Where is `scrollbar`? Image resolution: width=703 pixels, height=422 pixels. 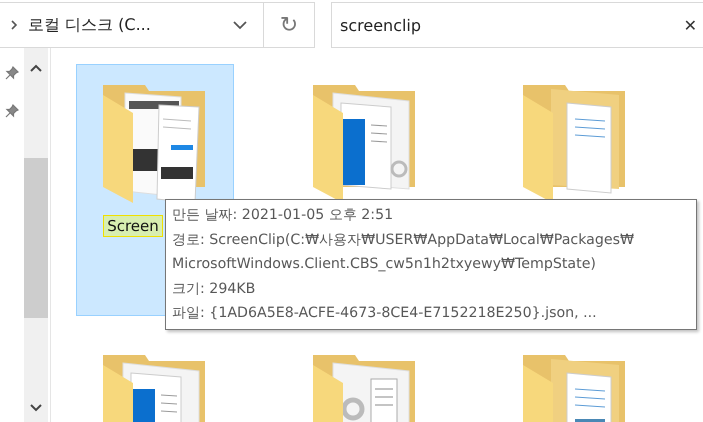
scrollbar is located at coordinates (36, 235).